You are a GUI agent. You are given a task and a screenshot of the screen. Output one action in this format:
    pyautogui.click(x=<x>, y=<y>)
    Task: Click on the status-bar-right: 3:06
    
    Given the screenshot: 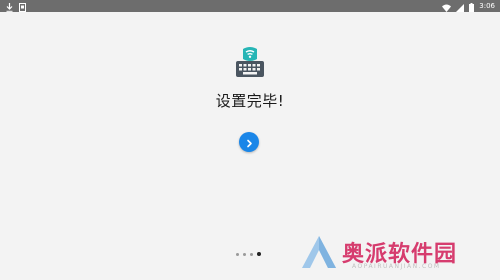 What is the action you would take?
    pyautogui.click(x=468, y=6)
    